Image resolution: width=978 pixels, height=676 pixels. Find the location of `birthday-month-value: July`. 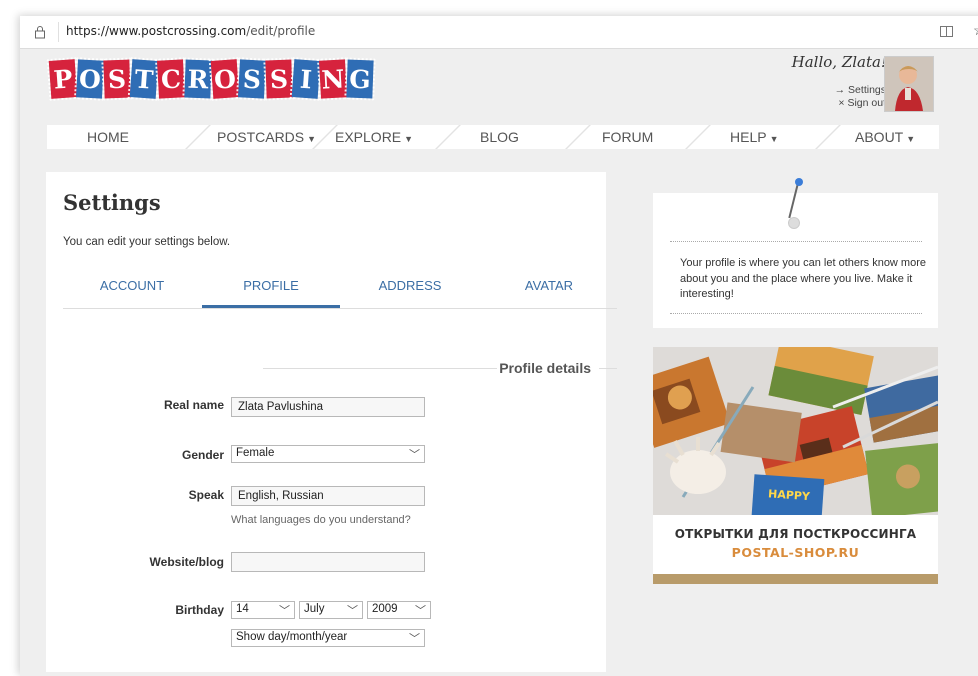

birthday-month-value: July is located at coordinates (314, 609).